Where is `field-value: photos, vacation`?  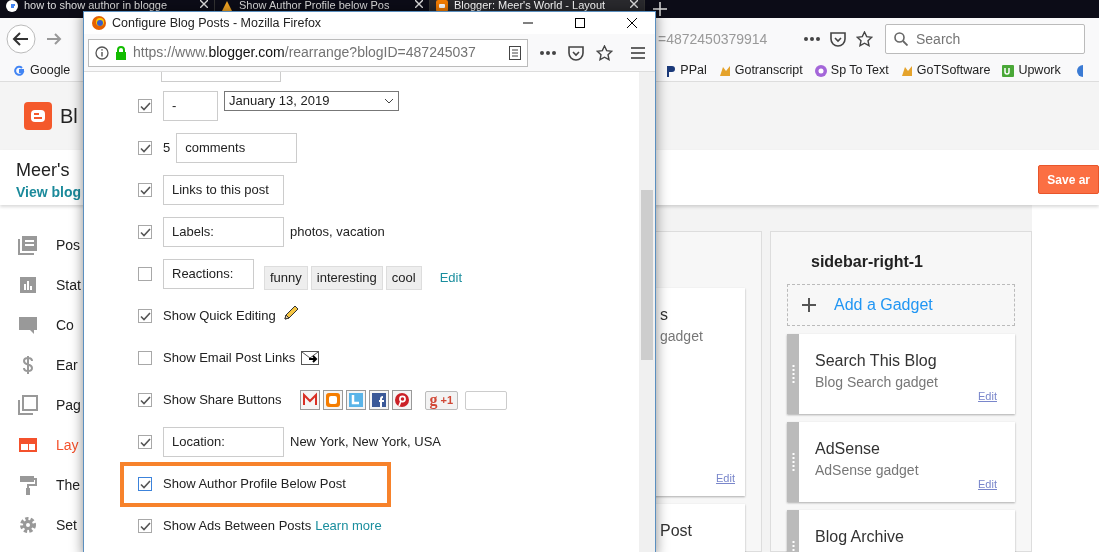 field-value: photos, vacation is located at coordinates (337, 232).